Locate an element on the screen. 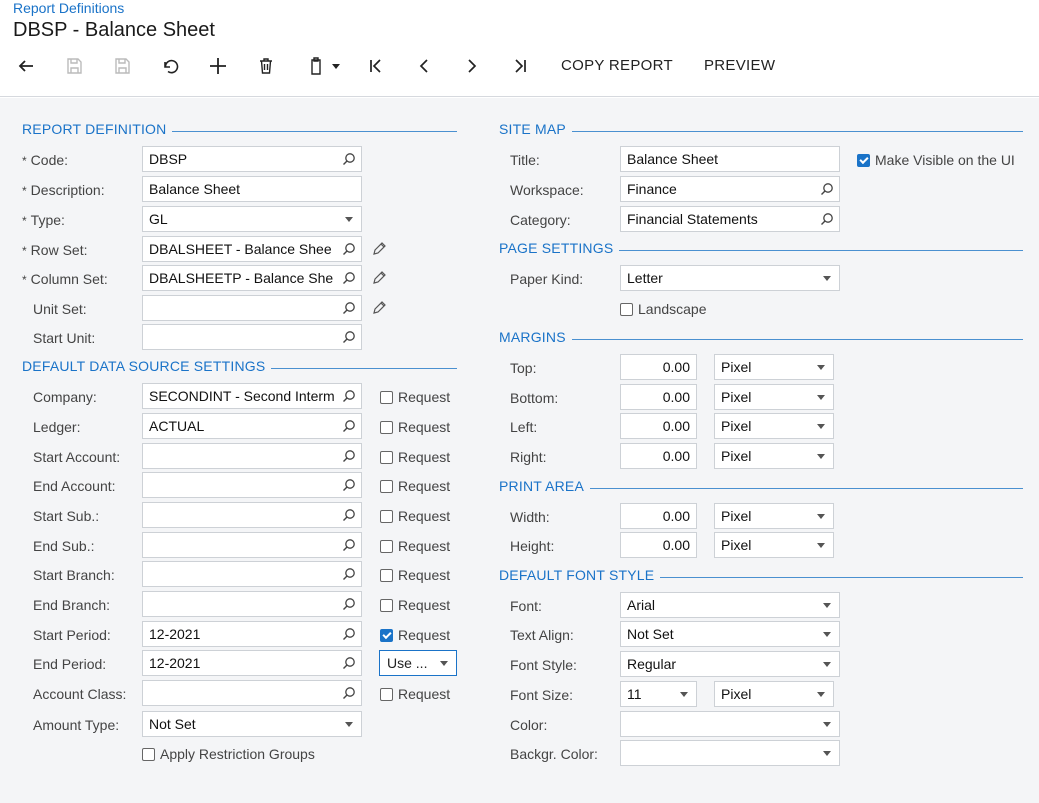 The image size is (1039, 803). next-record-button is located at coordinates (472, 66).